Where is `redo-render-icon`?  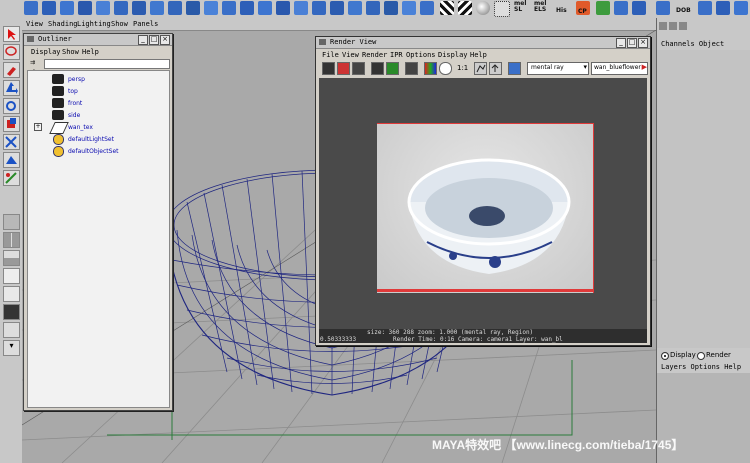 redo-render-icon is located at coordinates (328, 68).